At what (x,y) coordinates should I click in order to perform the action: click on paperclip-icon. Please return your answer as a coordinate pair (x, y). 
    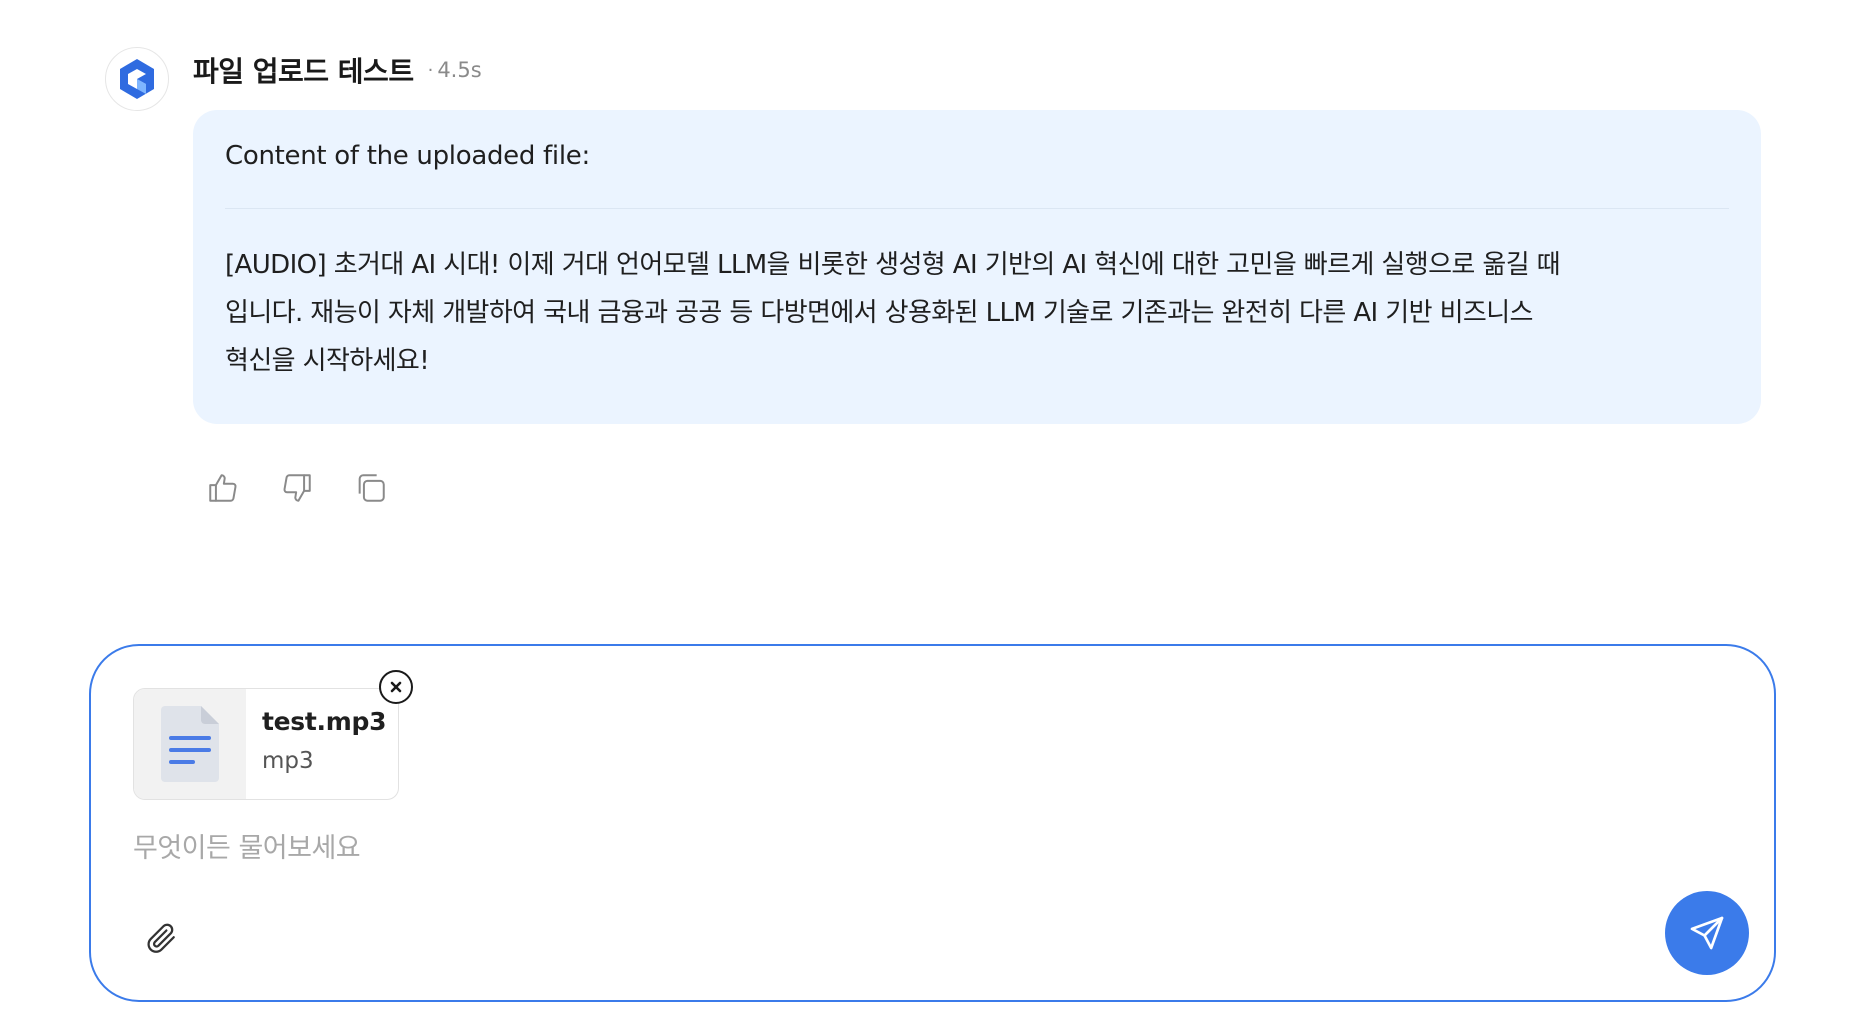
    Looking at the image, I should click on (161, 938).